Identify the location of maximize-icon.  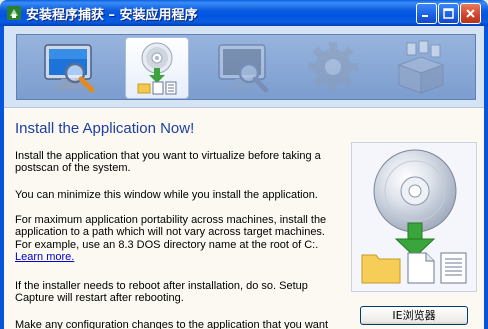
(448, 13).